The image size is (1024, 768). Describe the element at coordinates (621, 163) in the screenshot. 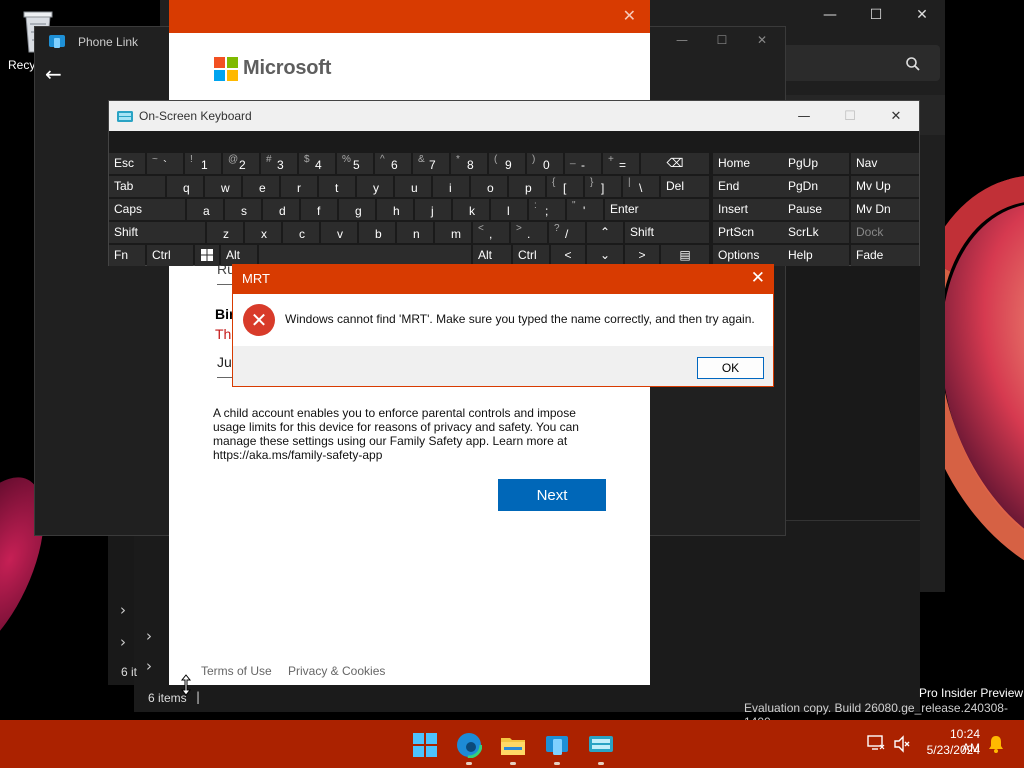

I see `key-equals: + =` at that location.